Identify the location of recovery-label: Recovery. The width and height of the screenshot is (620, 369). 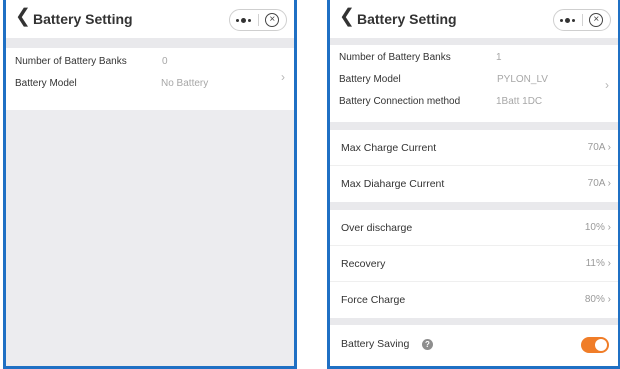
(363, 264).